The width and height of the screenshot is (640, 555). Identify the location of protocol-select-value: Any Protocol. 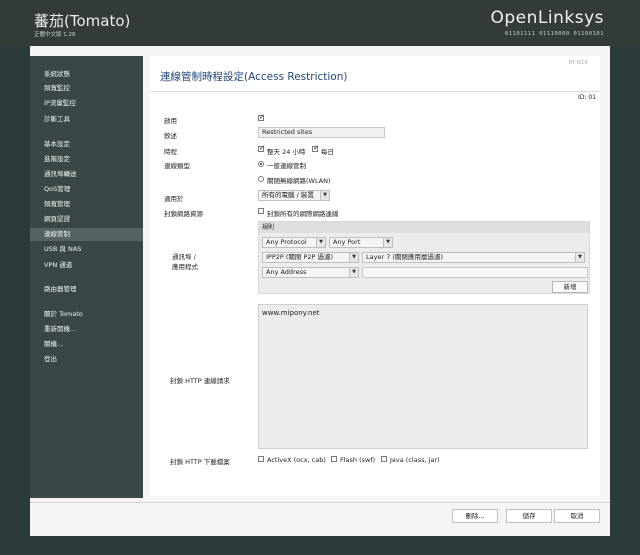
(286, 242).